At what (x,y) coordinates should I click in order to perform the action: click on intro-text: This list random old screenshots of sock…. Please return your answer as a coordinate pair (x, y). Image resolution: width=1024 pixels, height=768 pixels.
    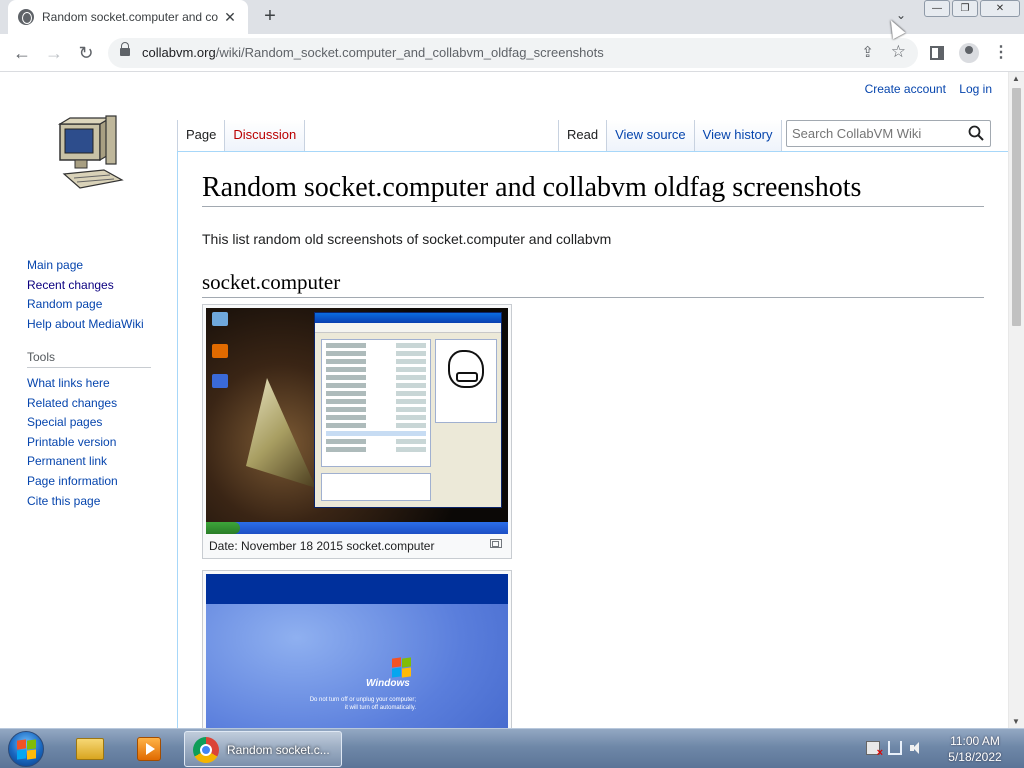
    Looking at the image, I should click on (407, 239).